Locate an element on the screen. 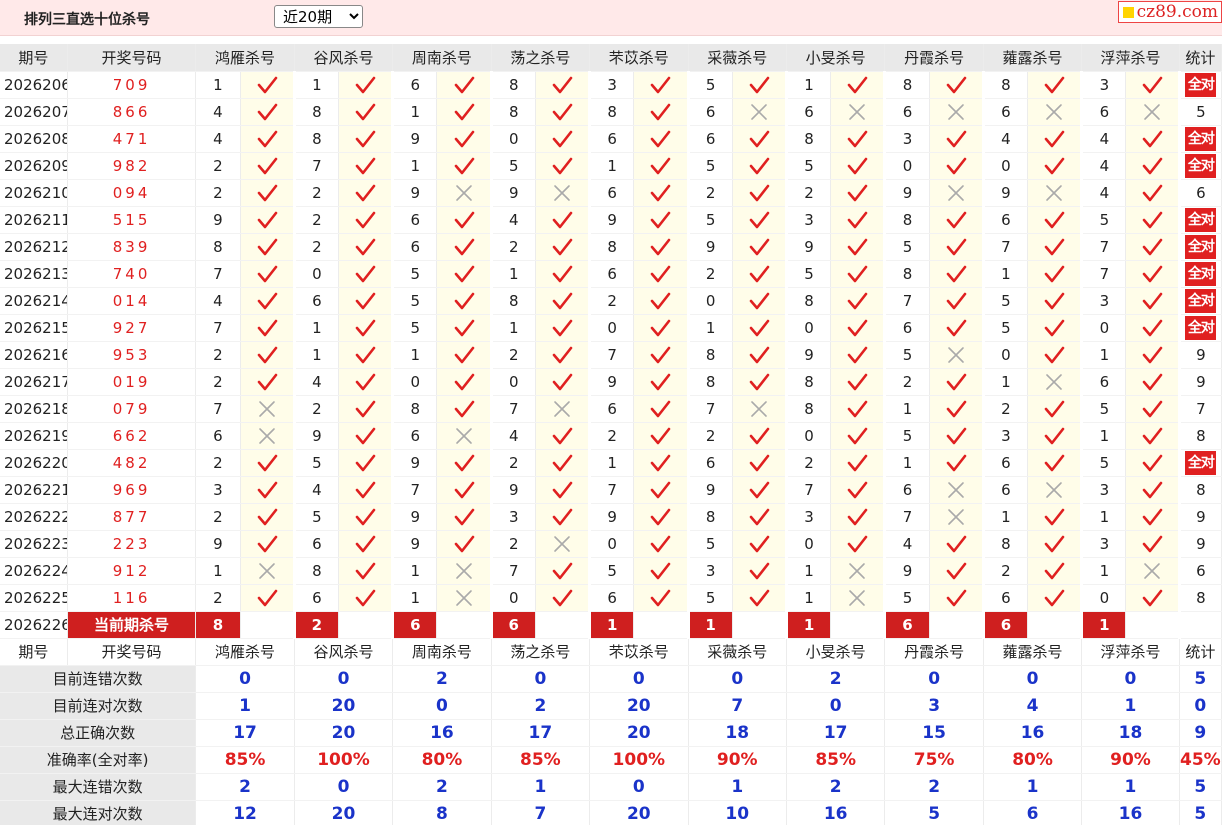 The width and height of the screenshot is (1222, 825). site-logo: cz89.com is located at coordinates (1170, 12).